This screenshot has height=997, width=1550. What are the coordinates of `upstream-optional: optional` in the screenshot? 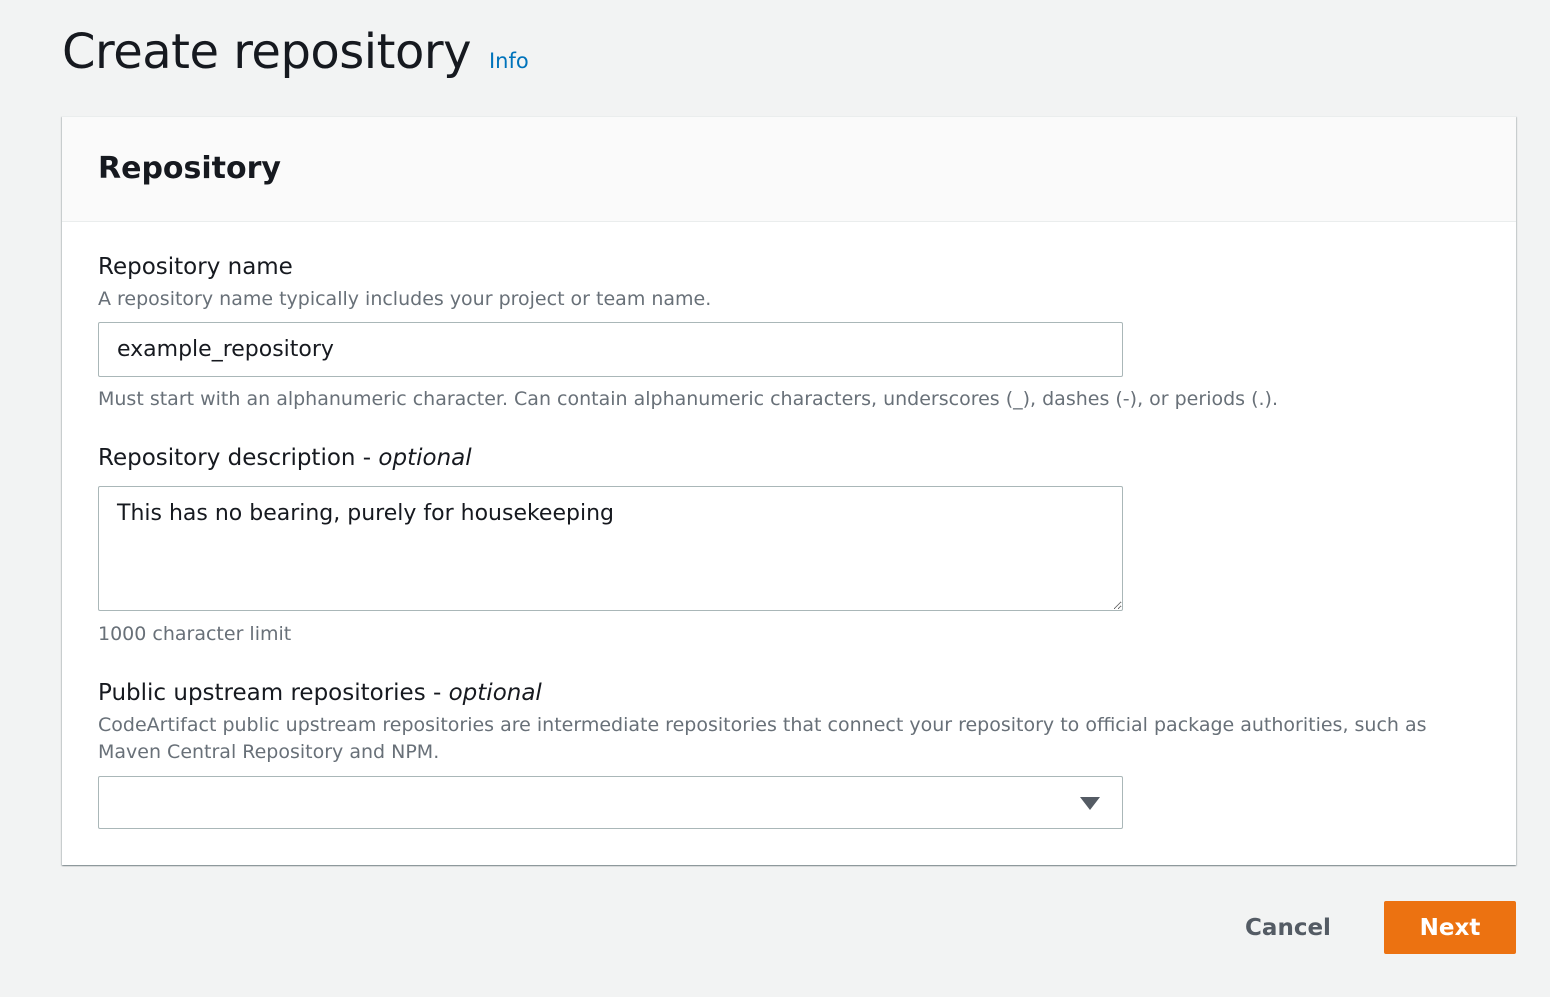 It's located at (495, 693).